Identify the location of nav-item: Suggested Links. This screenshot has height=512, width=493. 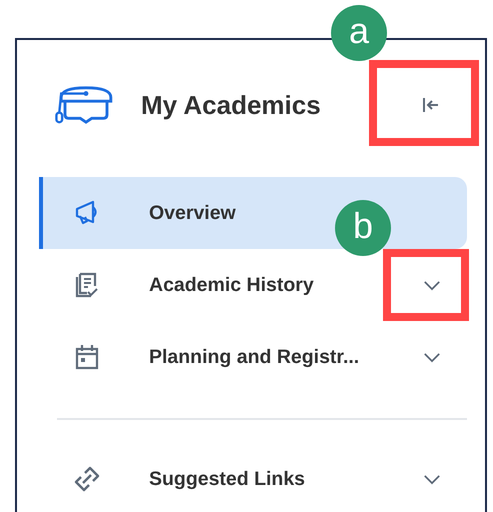
(222, 477).